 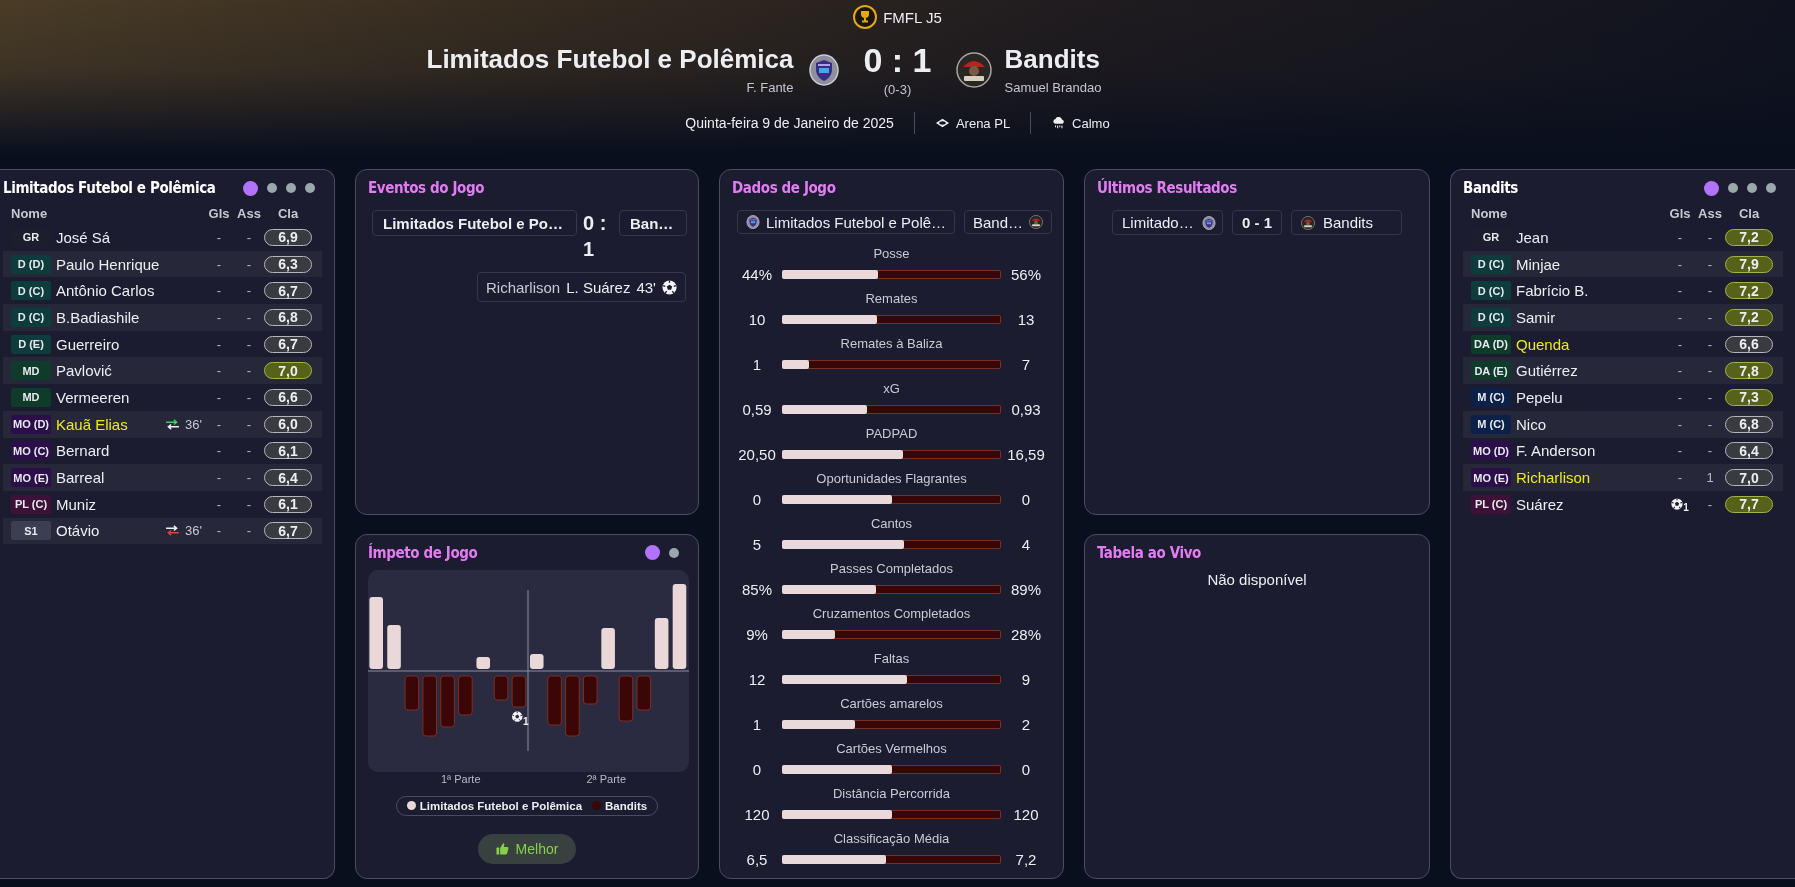 What do you see at coordinates (502, 848) in the screenshot?
I see `thumbs-up-icon` at bounding box center [502, 848].